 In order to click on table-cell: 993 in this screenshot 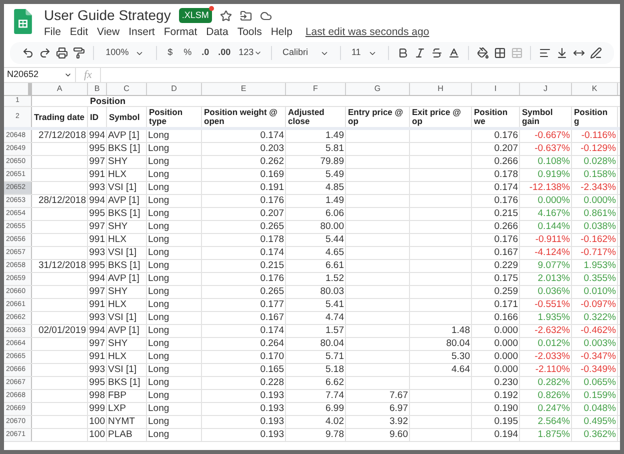, I will do `click(97, 370)`.